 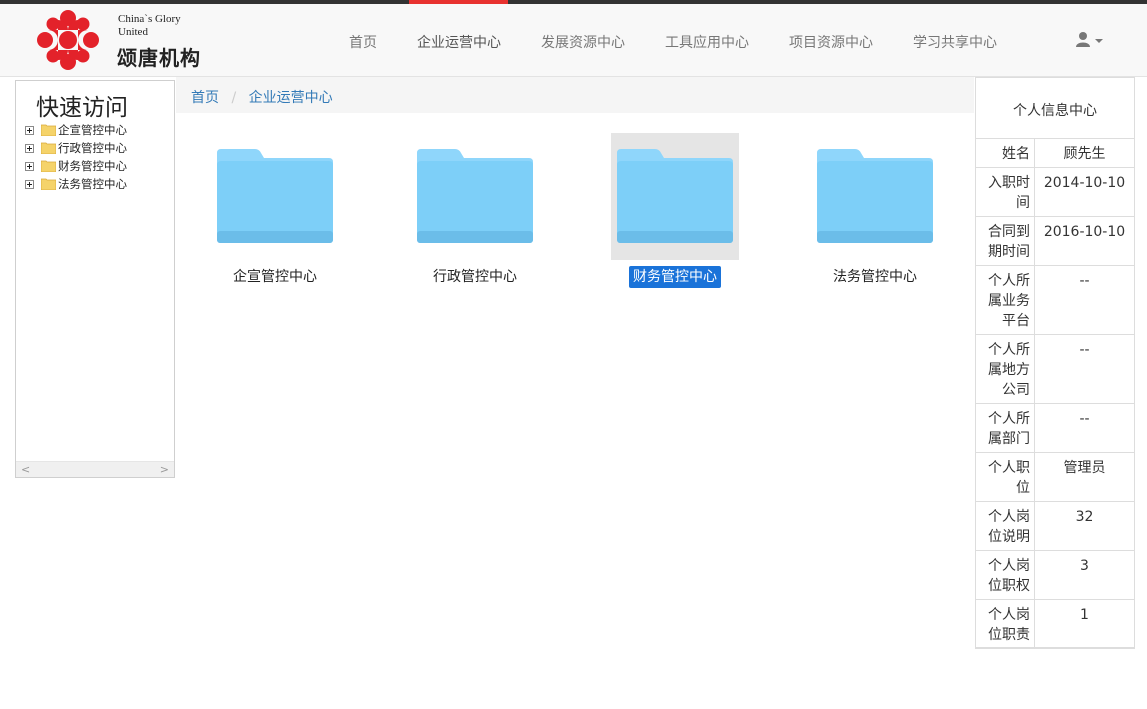 What do you see at coordinates (1084, 517) in the screenshot?
I see `info-value: 32` at bounding box center [1084, 517].